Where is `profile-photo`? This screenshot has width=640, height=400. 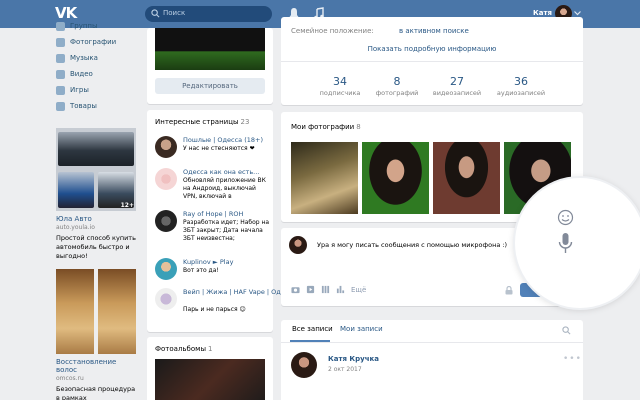 profile-photo is located at coordinates (210, 49).